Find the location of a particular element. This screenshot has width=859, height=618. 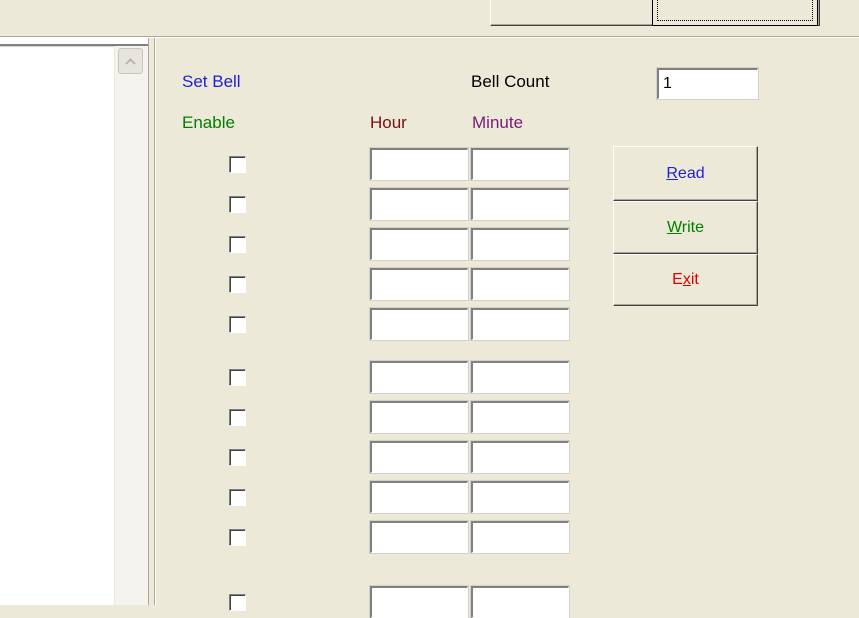

top-button-focused is located at coordinates (735, 13).